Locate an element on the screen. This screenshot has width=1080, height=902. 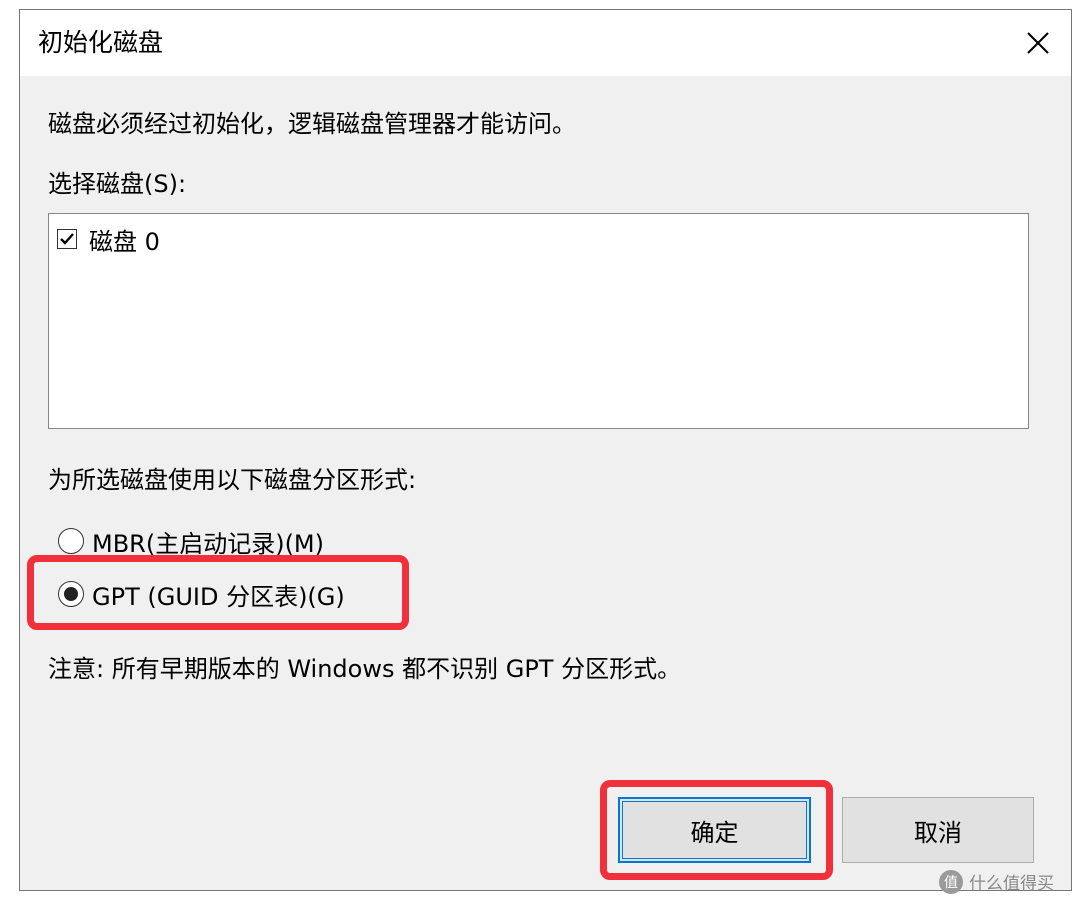
watermark: 值 什么值得买 is located at coordinates (996, 881).